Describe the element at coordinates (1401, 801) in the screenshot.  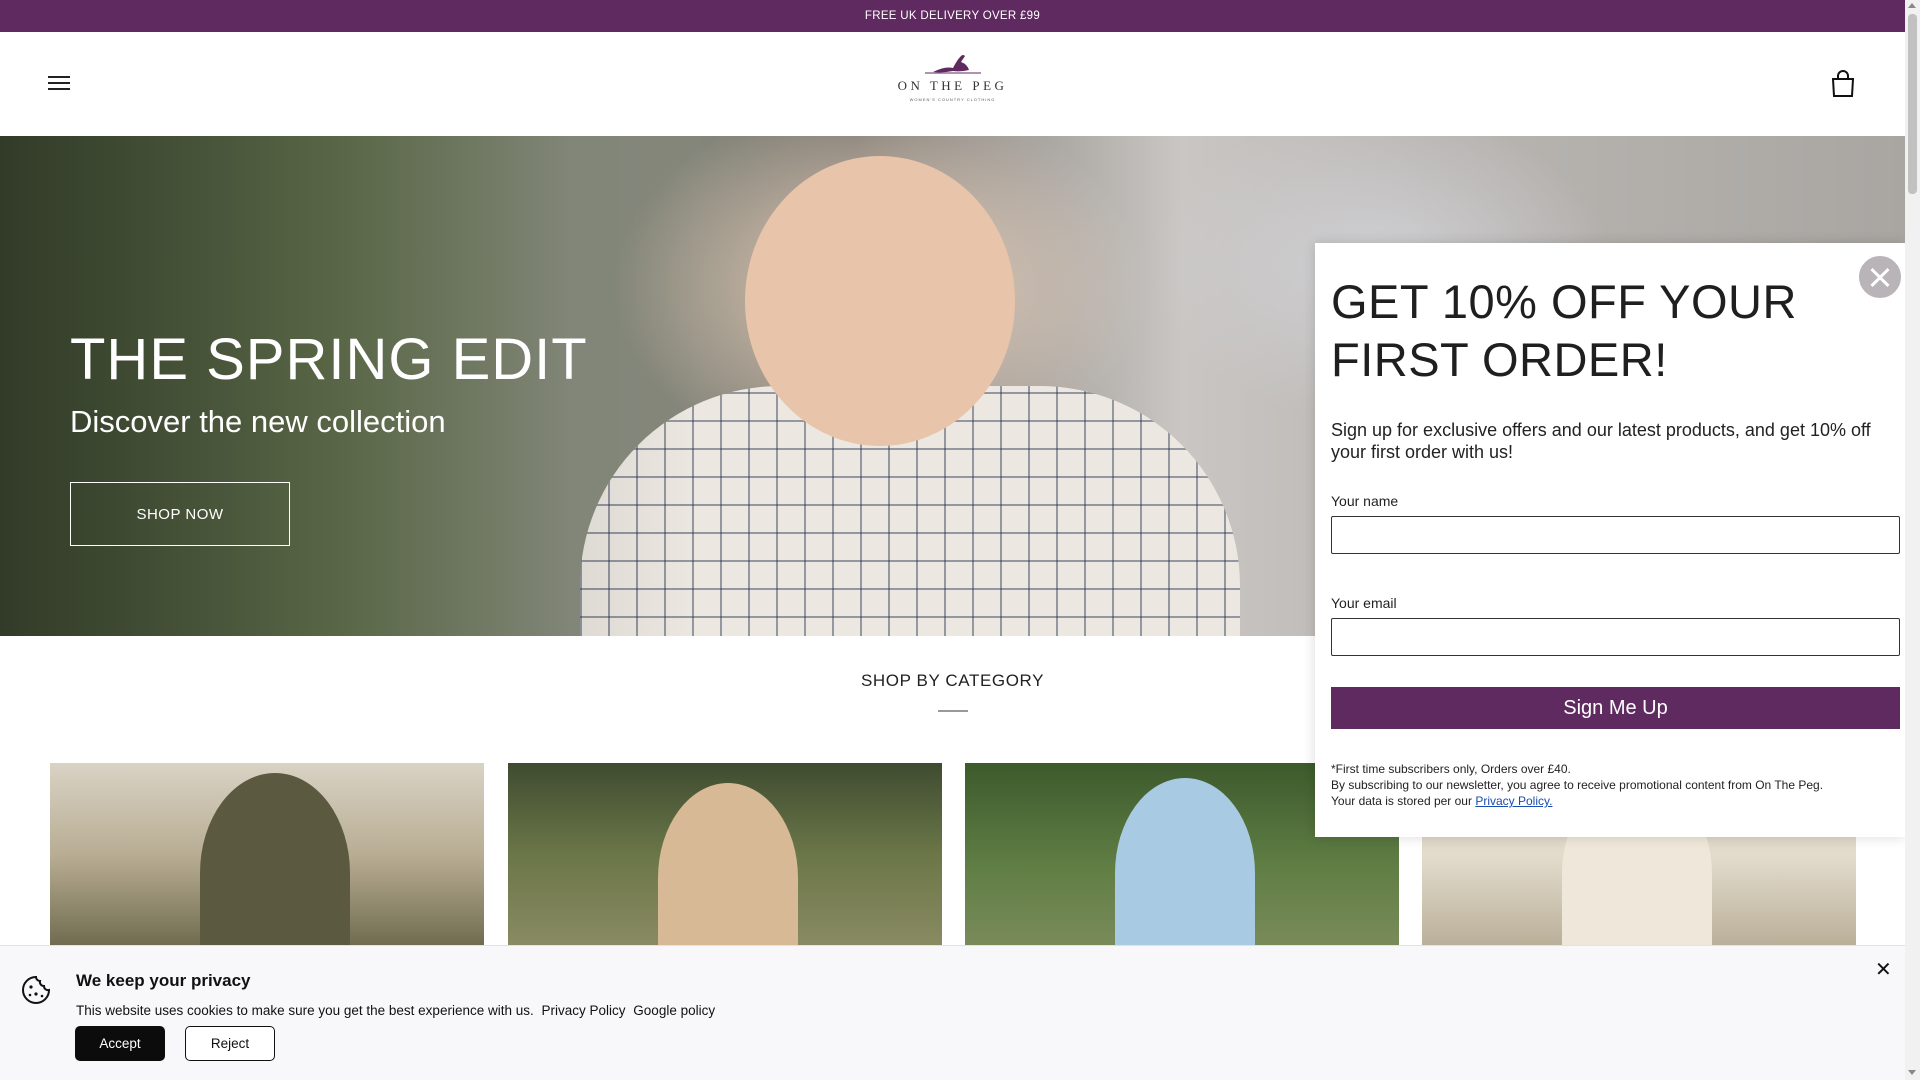
I see `fine-print-line-3-text: Your data is stored per our` at that location.